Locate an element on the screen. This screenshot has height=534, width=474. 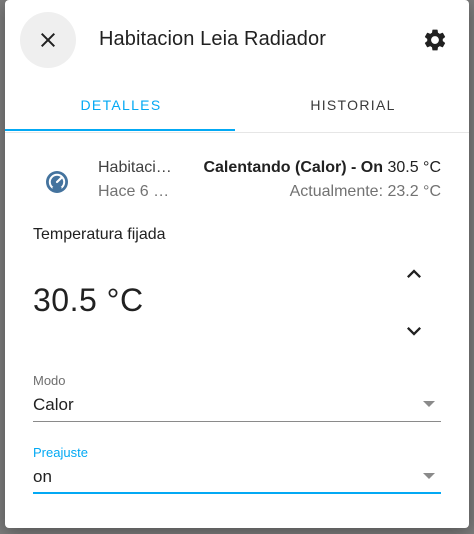
tab-details: DETALLES is located at coordinates (121, 105).